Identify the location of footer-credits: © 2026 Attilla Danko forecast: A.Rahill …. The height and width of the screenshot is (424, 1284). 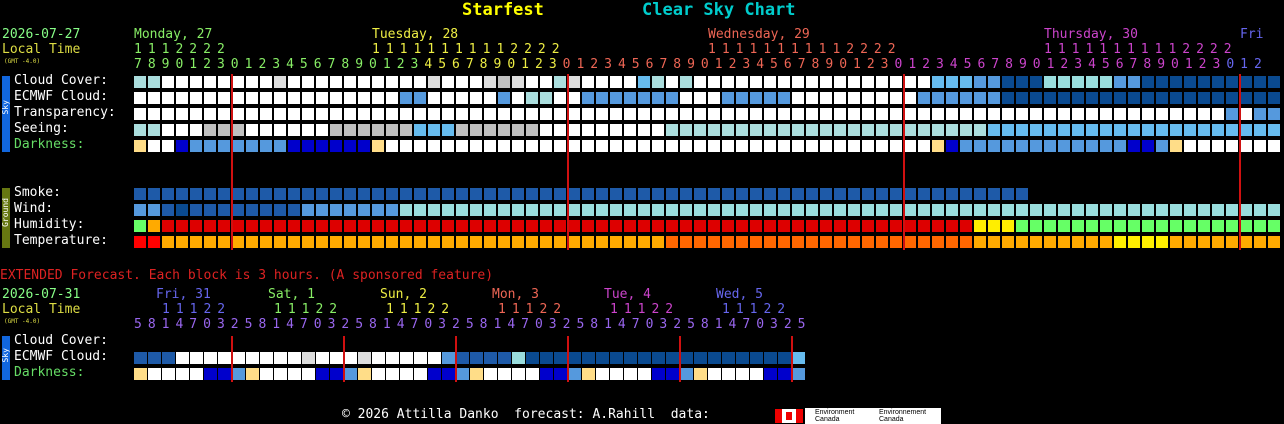
(526, 415).